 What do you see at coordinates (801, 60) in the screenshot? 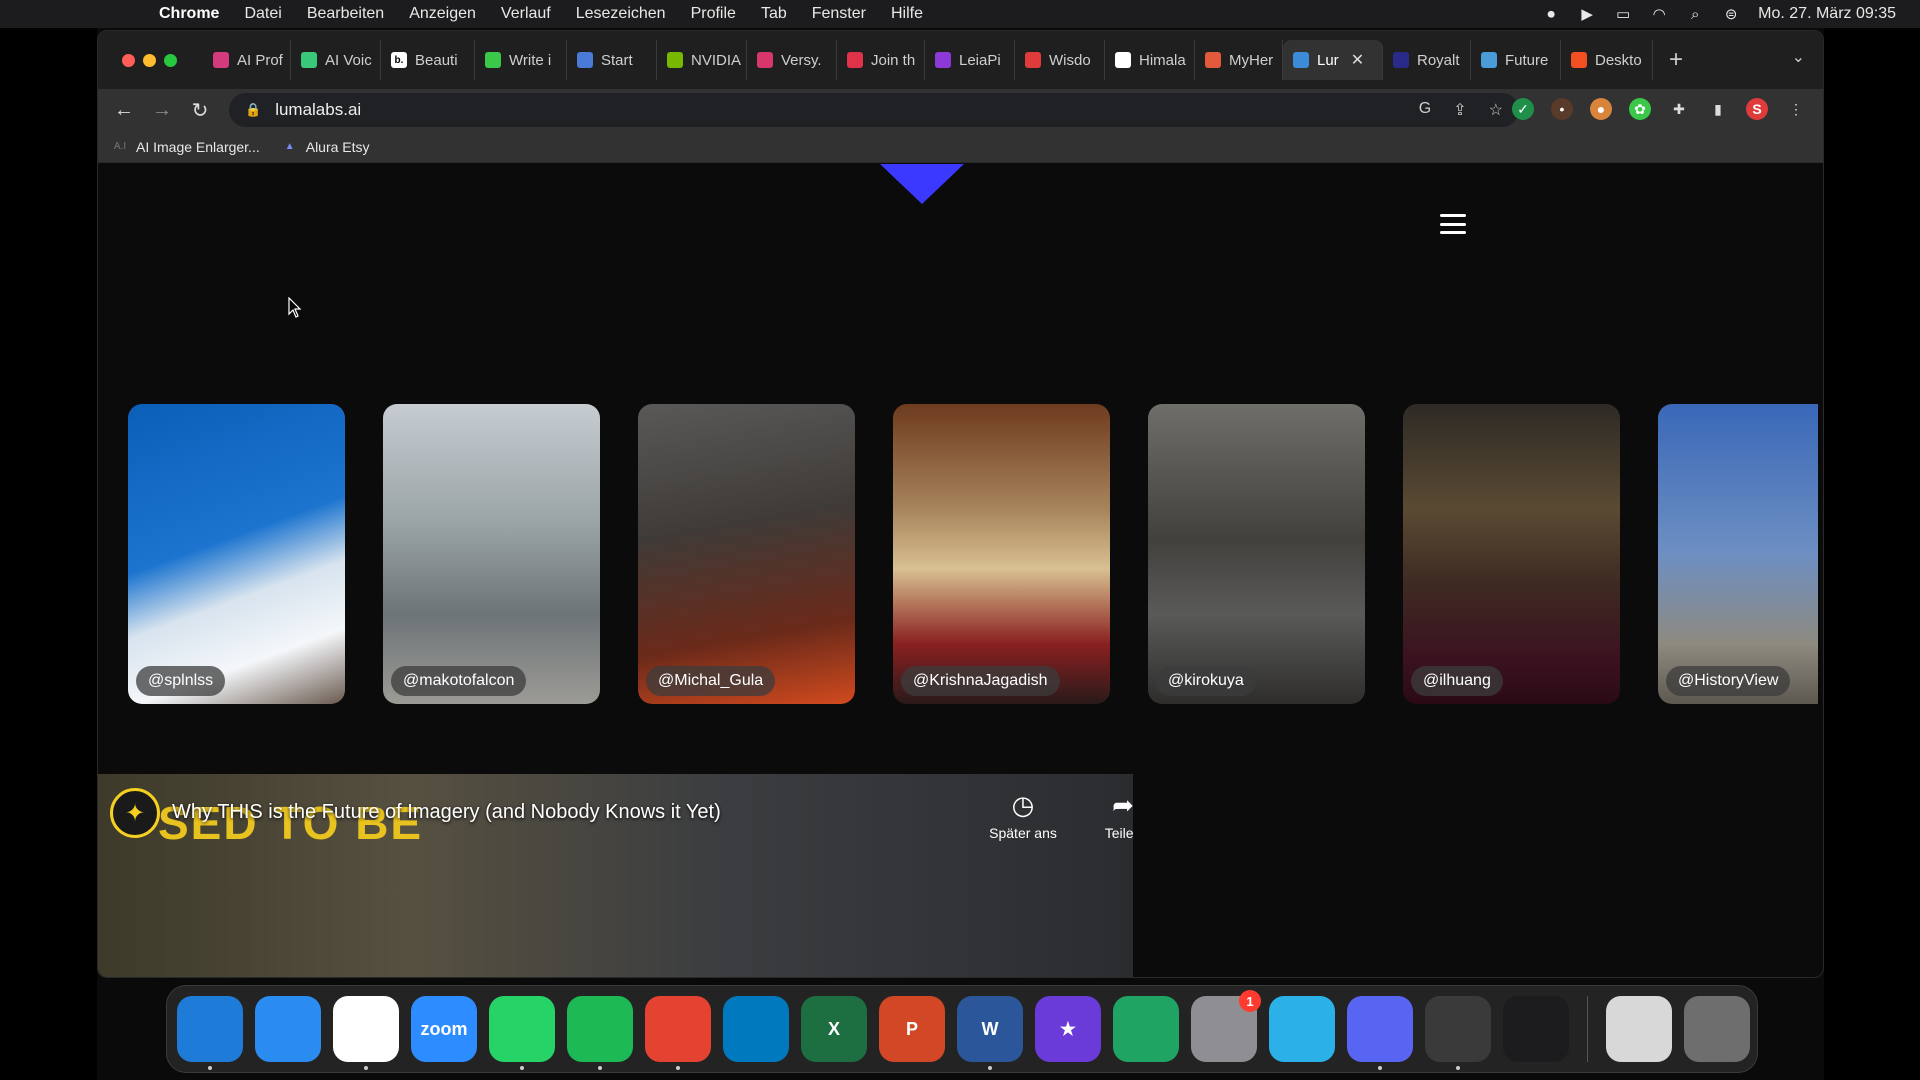
I see `tab-title: Versy.` at bounding box center [801, 60].